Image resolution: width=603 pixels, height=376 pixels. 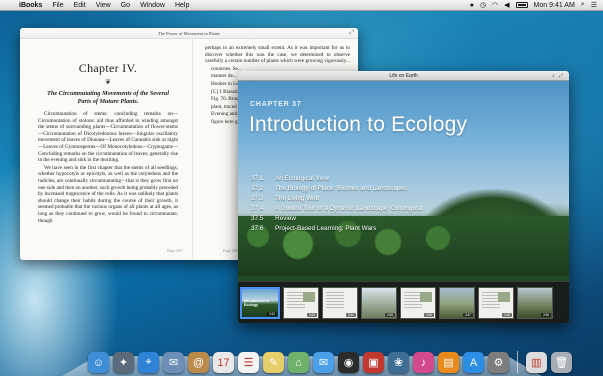 What do you see at coordinates (257, 178) in the screenshot?
I see `toc-number: 37.1` at bounding box center [257, 178].